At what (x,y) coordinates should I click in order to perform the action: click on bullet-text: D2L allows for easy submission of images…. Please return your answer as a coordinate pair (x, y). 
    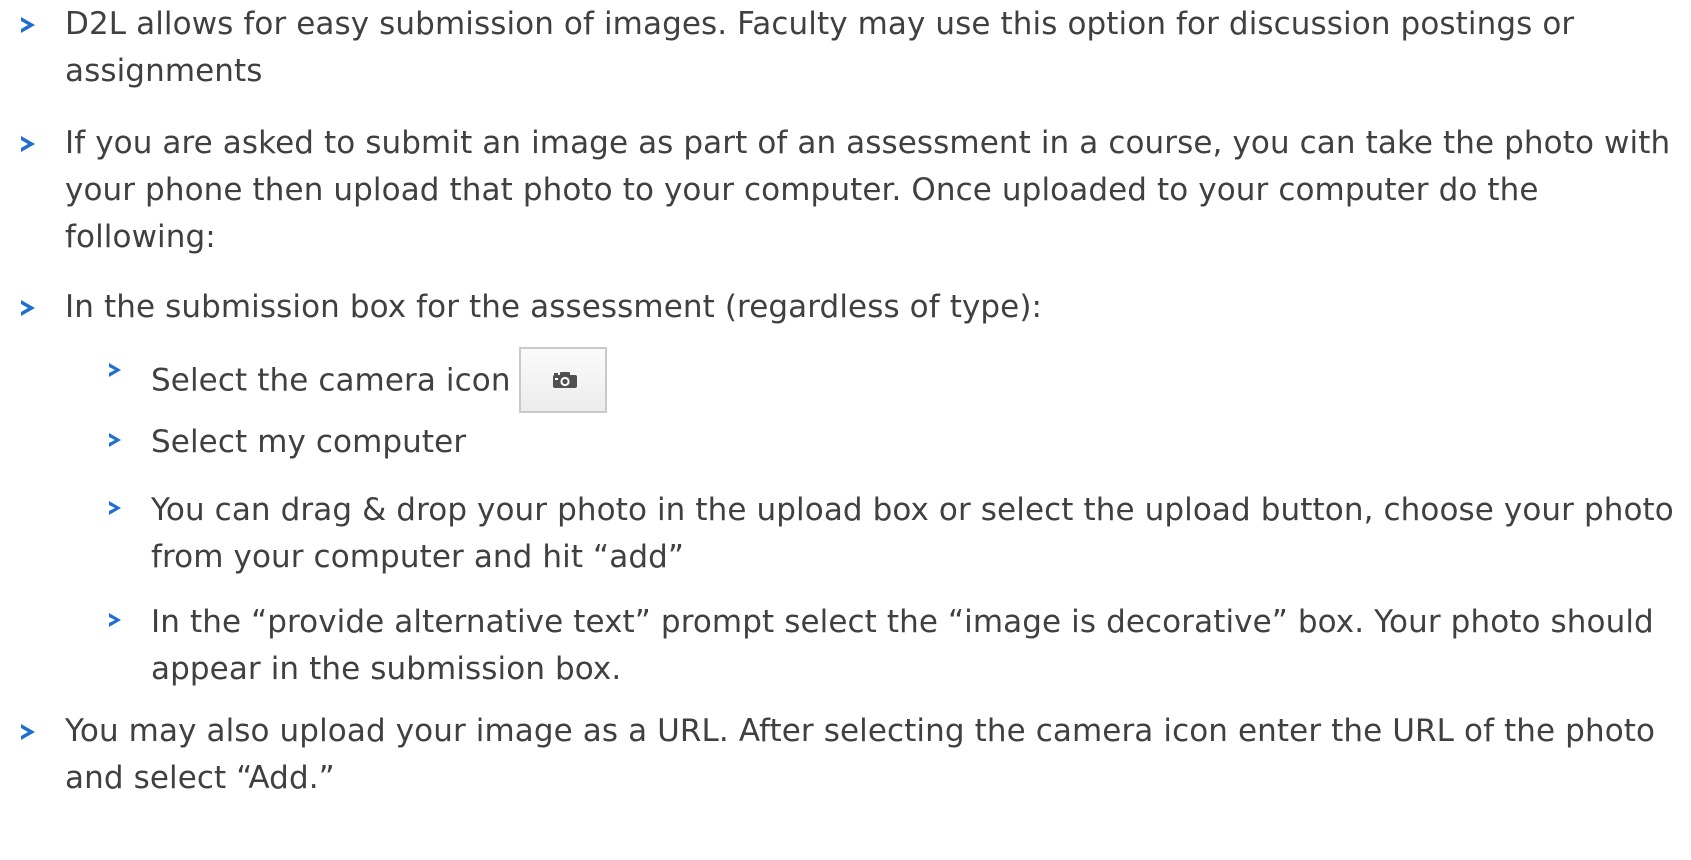
    Looking at the image, I should click on (820, 47).